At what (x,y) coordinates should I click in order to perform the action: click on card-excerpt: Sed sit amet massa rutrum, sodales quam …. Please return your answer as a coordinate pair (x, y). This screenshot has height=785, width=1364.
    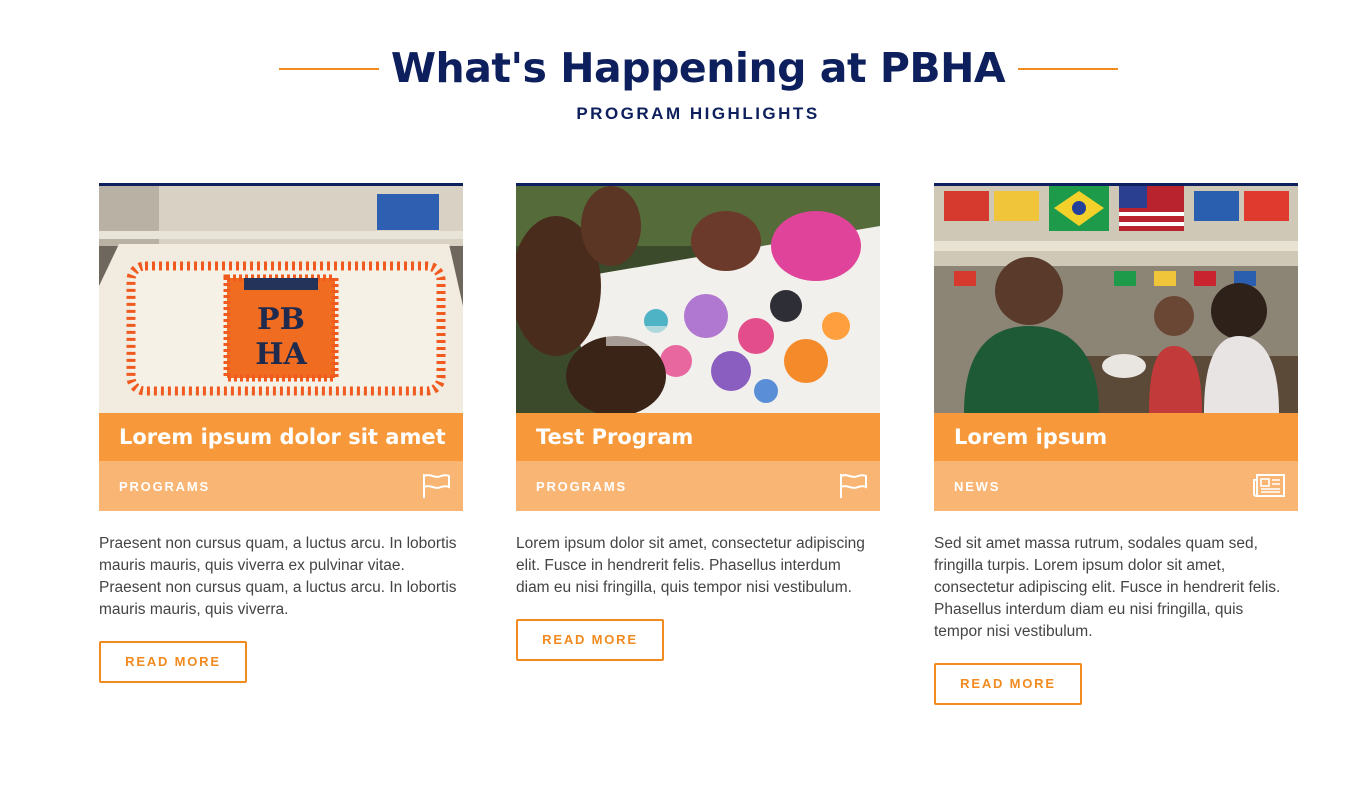
    Looking at the image, I should click on (1107, 587).